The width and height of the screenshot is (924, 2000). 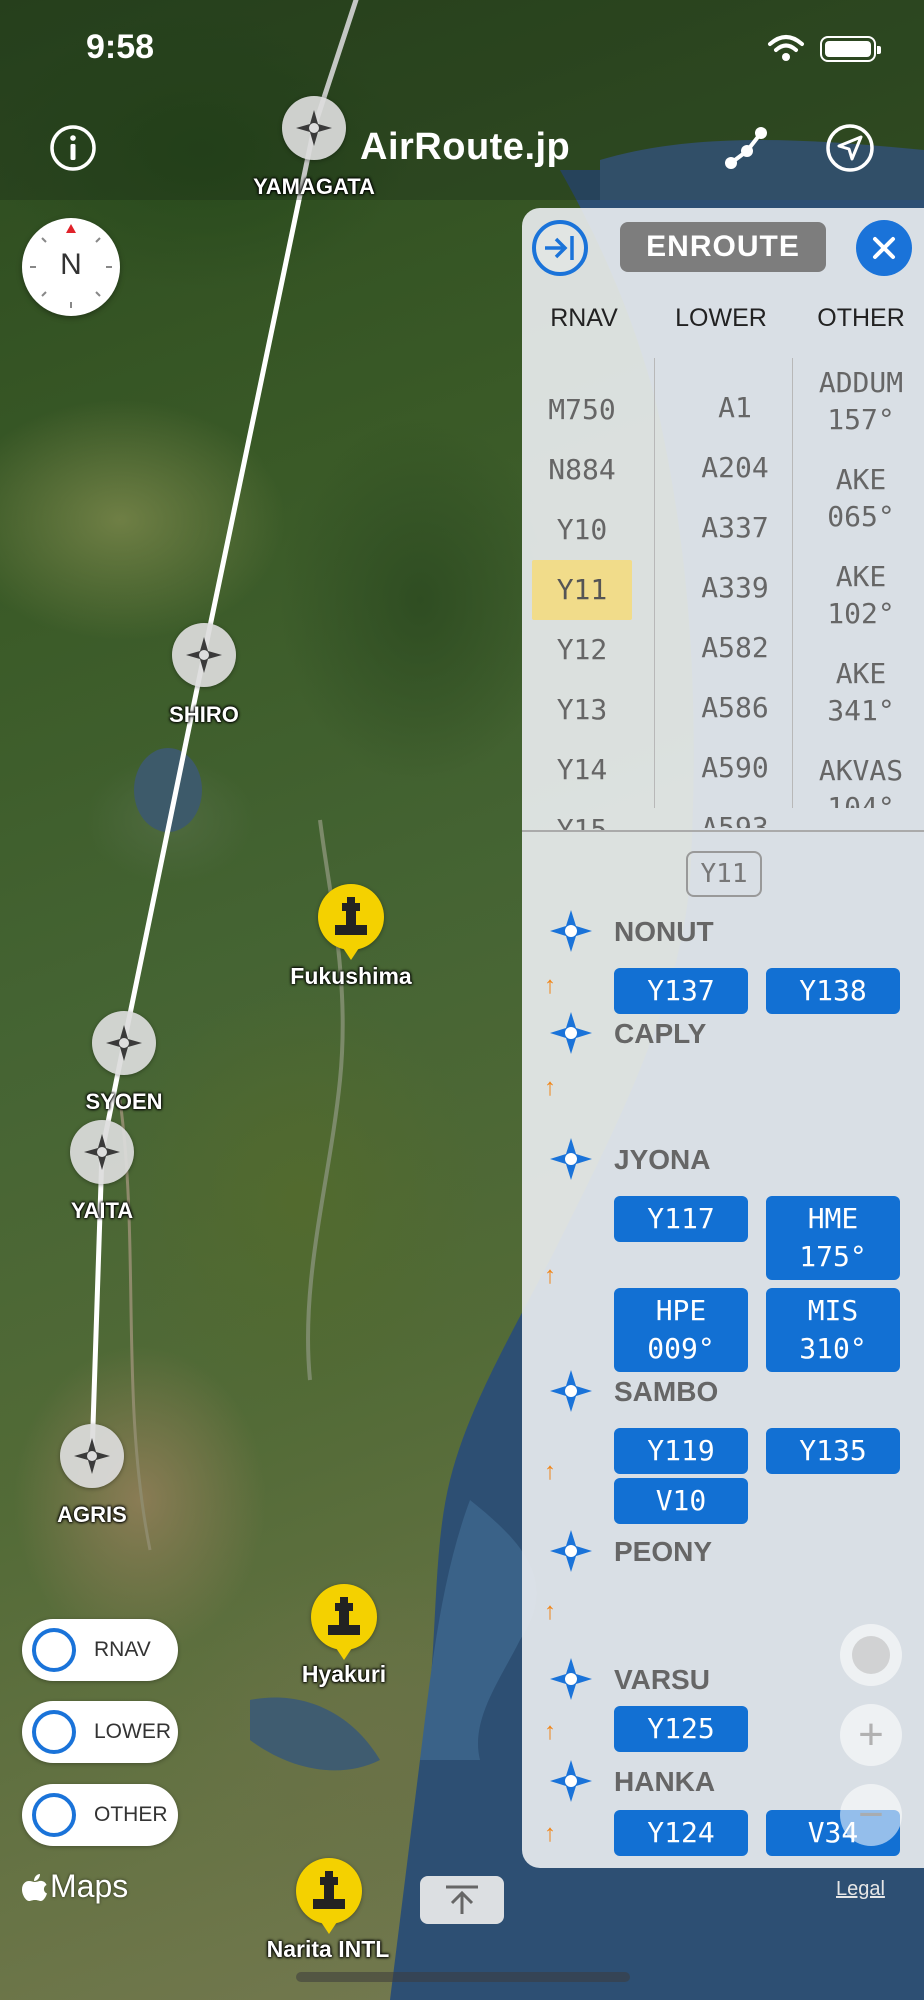 I want to click on toggle-rnav: RNAV, so click(x=100, y=1650).